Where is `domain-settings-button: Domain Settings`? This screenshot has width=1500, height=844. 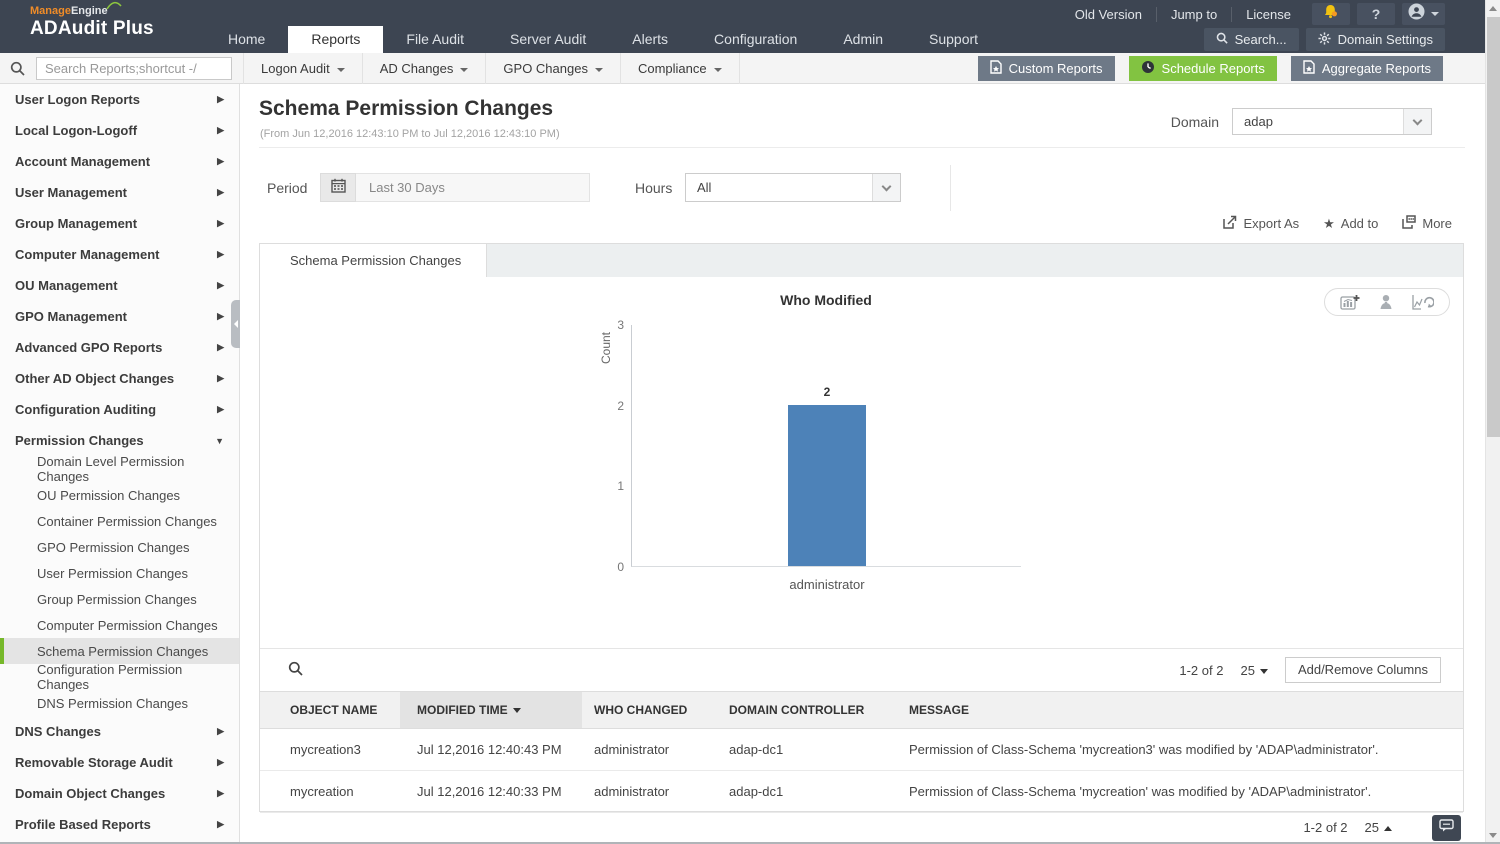
domain-settings-button: Domain Settings is located at coordinates (1375, 39).